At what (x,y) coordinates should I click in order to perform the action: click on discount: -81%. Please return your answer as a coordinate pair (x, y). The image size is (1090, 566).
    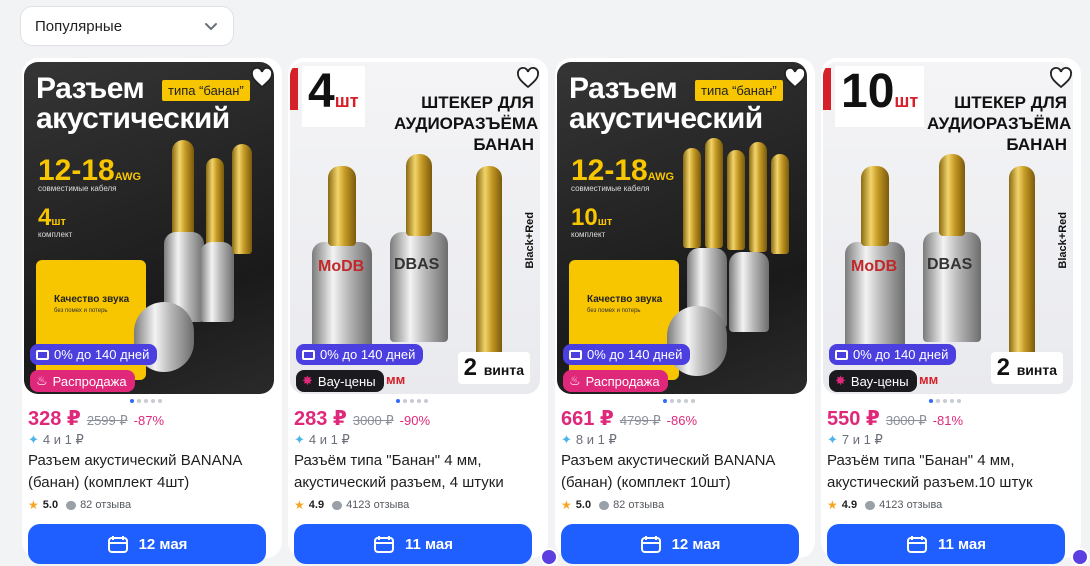
    Looking at the image, I should click on (948, 420).